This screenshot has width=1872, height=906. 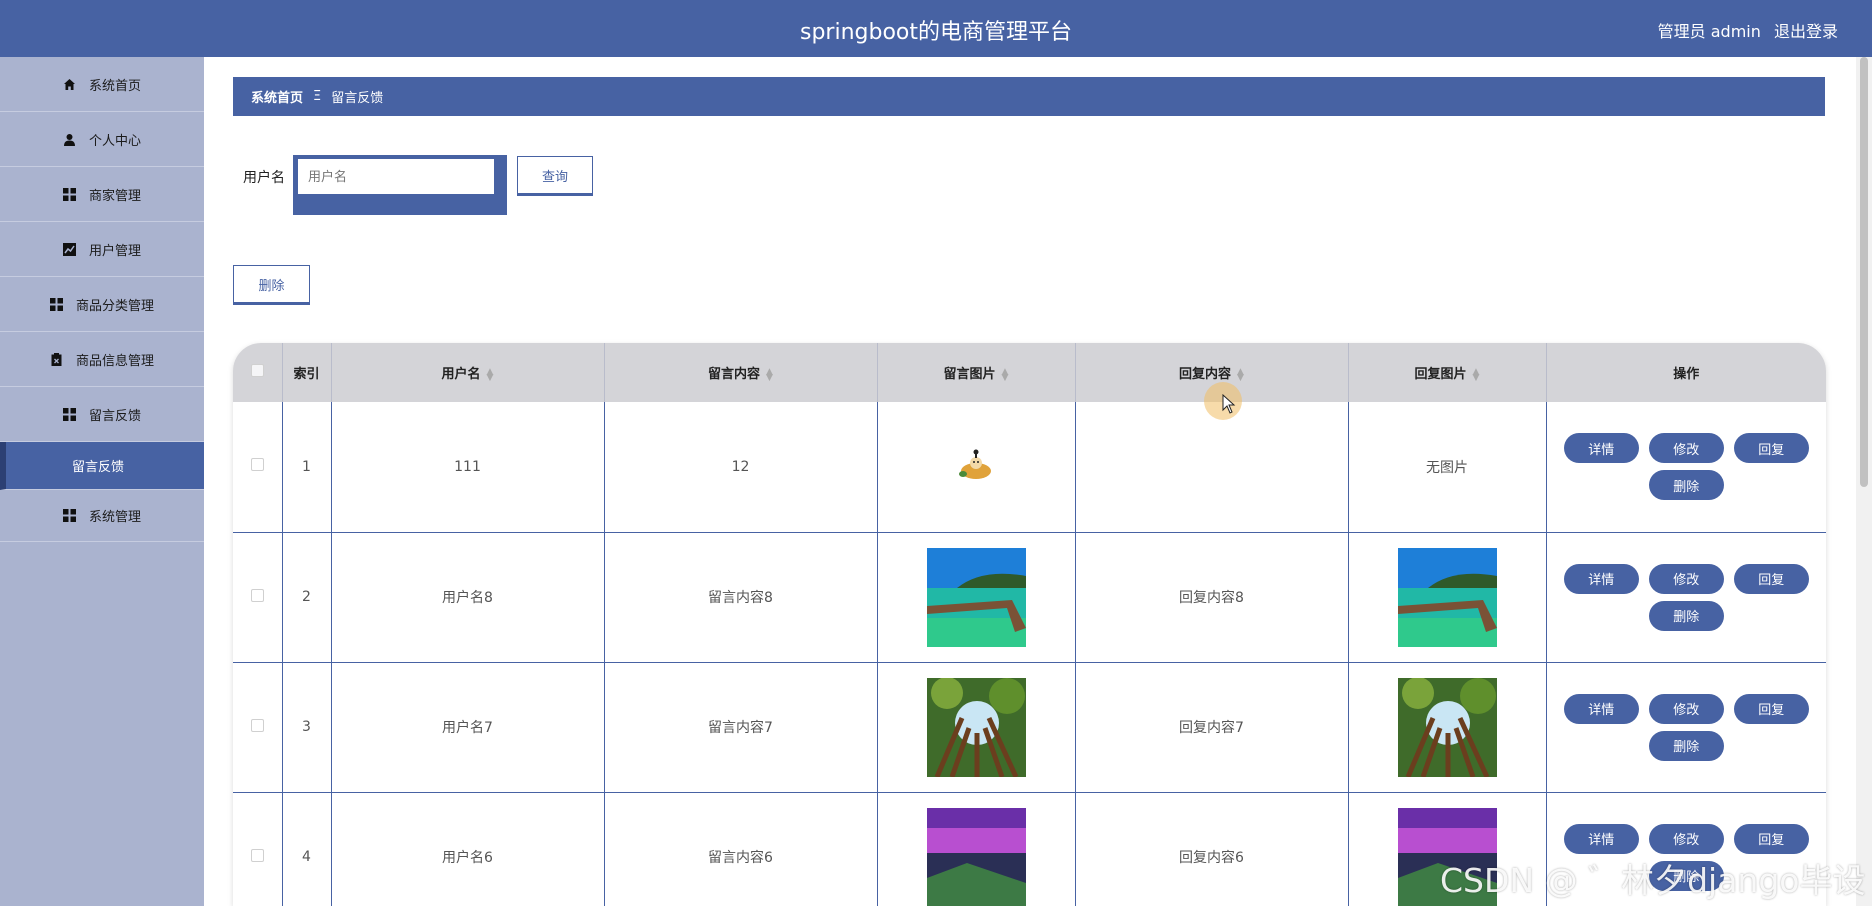 I want to click on select-all-checkbox, so click(x=257, y=370).